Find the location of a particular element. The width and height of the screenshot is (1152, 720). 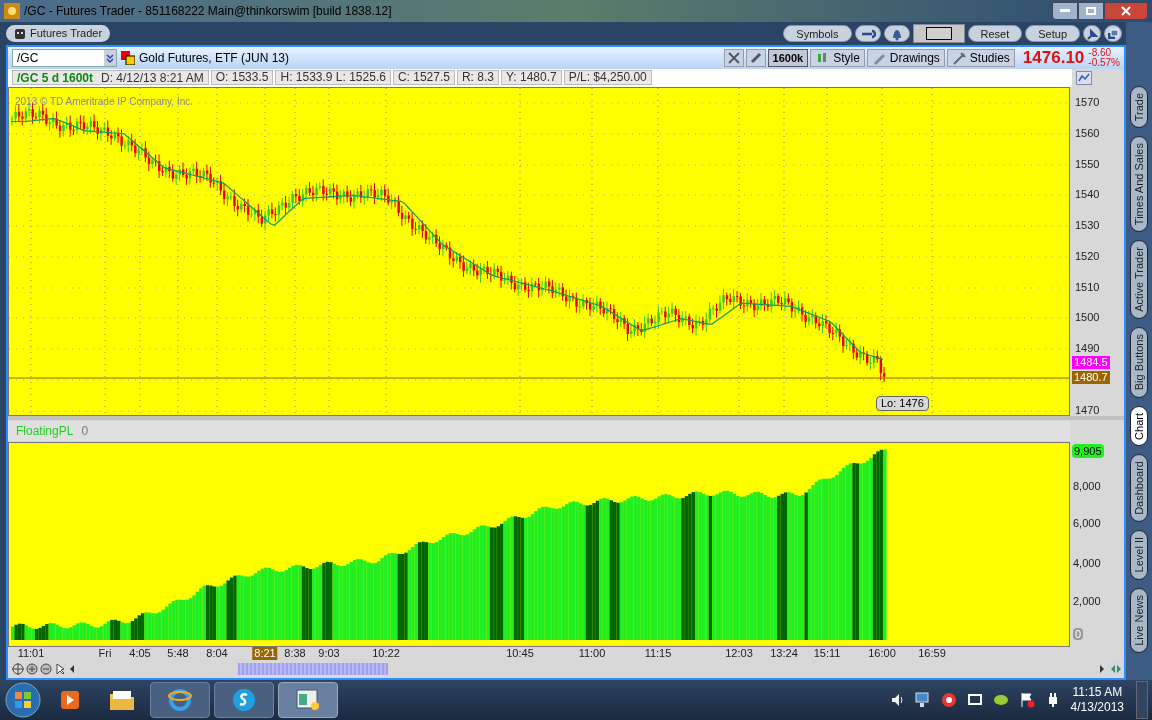

window-tab: Futures Trader is located at coordinates (58, 33).